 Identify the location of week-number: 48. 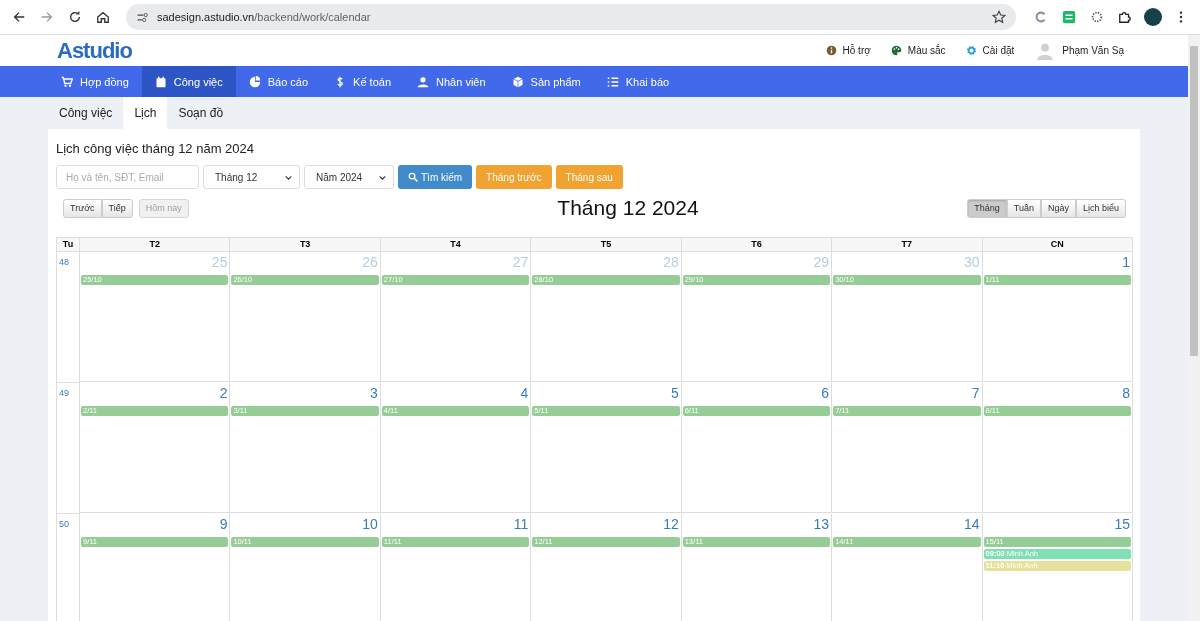
(64, 262).